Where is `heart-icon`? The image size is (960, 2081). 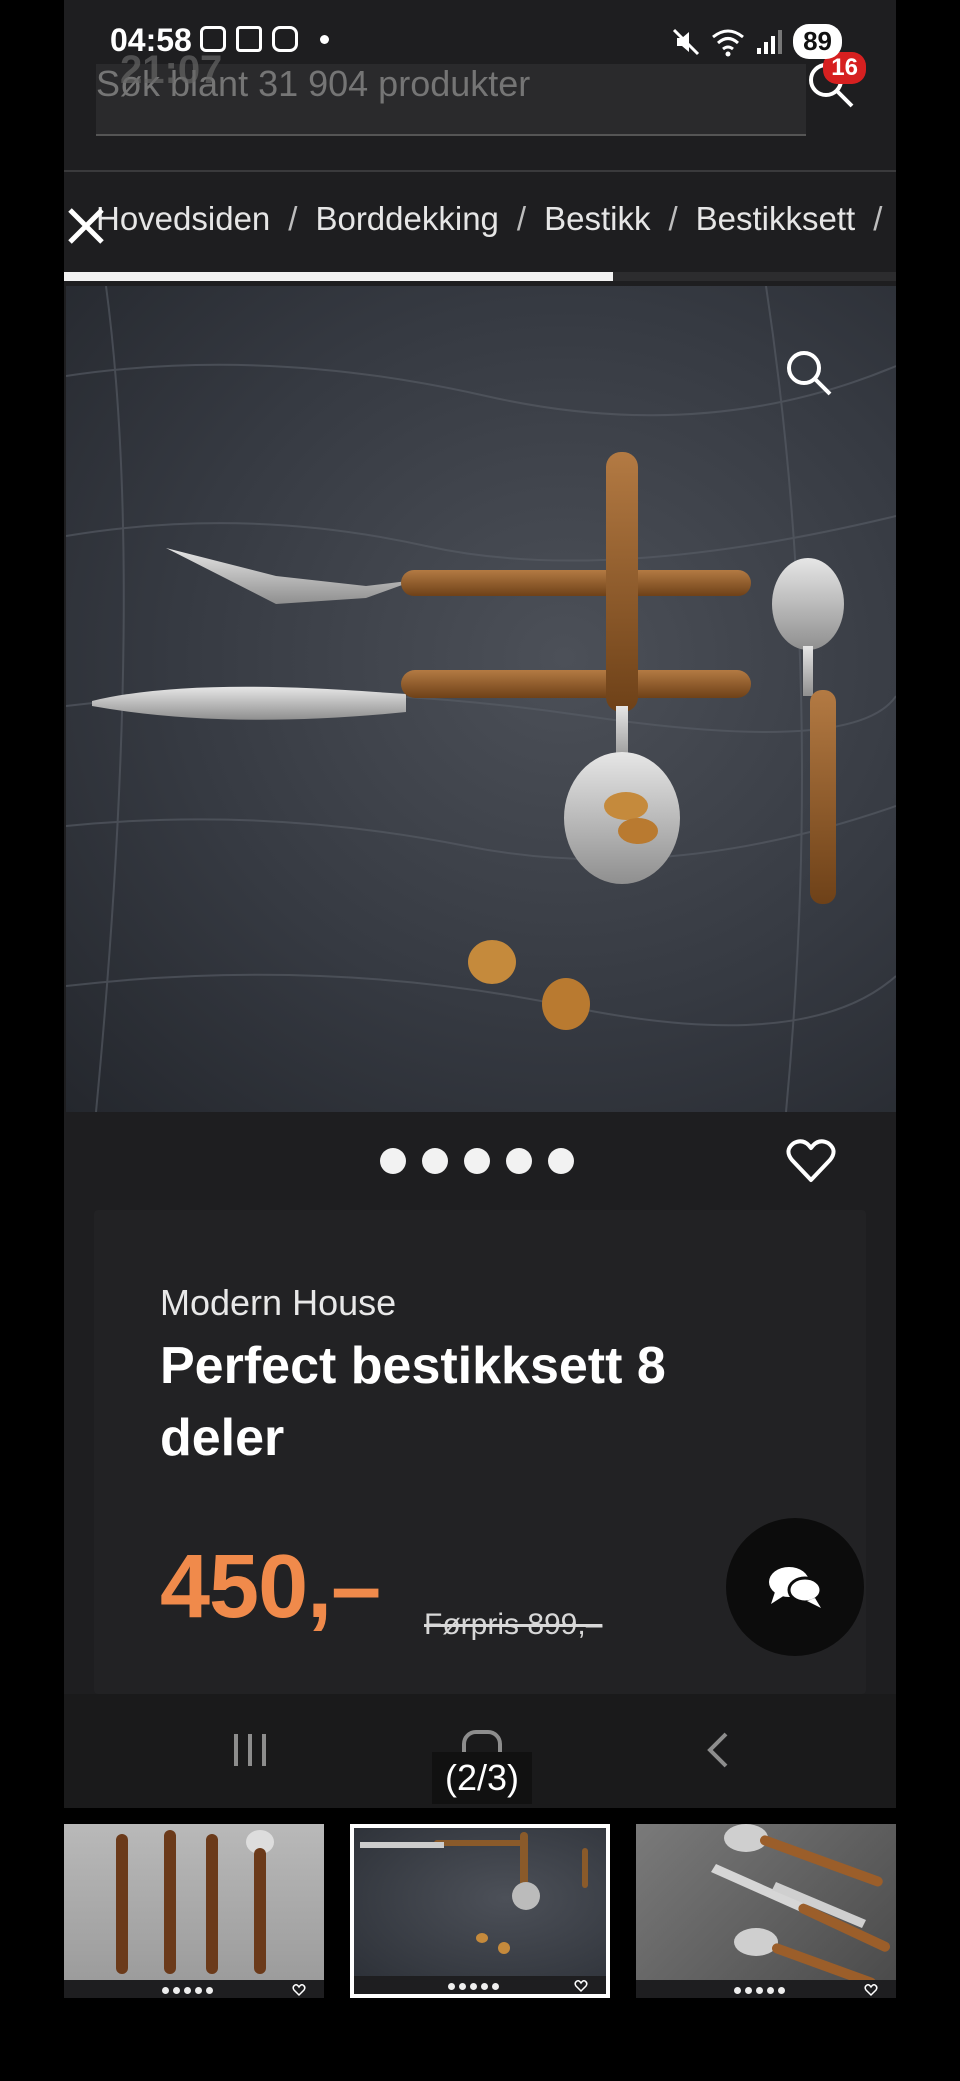 heart-icon is located at coordinates (811, 1161).